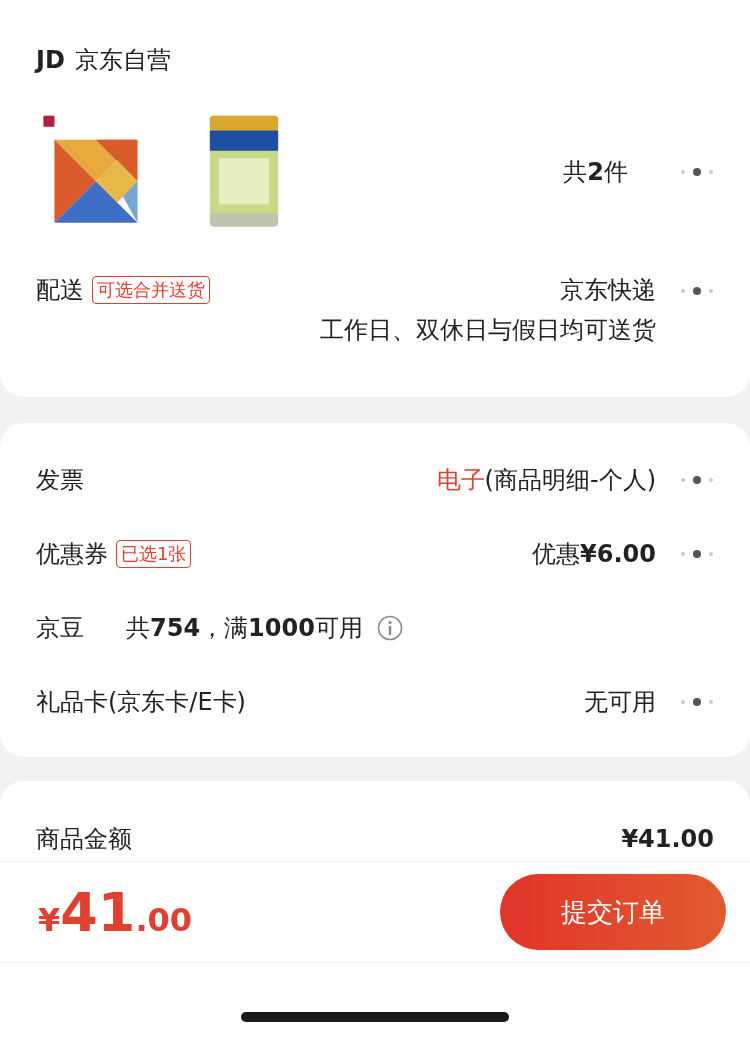 The width and height of the screenshot is (750, 1038). Describe the element at coordinates (546, 480) in the screenshot. I see `option-value: 电子(商品明细-个人)` at that location.